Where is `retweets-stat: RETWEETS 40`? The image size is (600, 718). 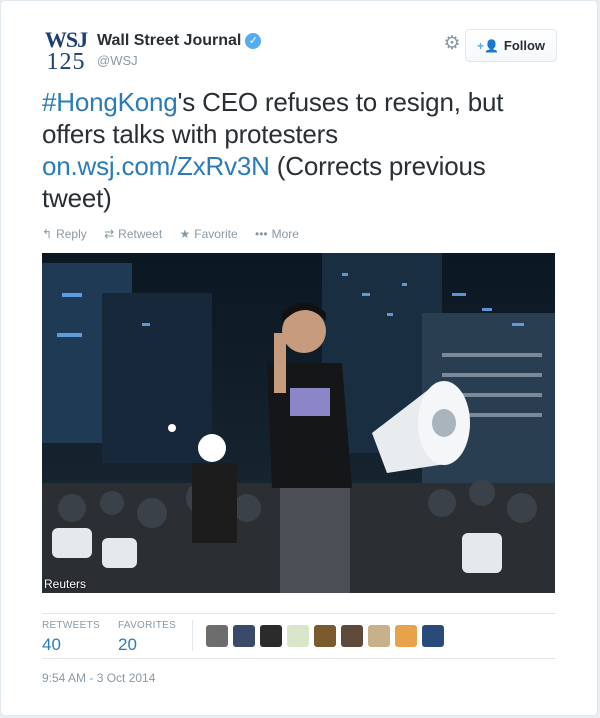
retweets-stat: RETWEETS 40 is located at coordinates (82, 637).